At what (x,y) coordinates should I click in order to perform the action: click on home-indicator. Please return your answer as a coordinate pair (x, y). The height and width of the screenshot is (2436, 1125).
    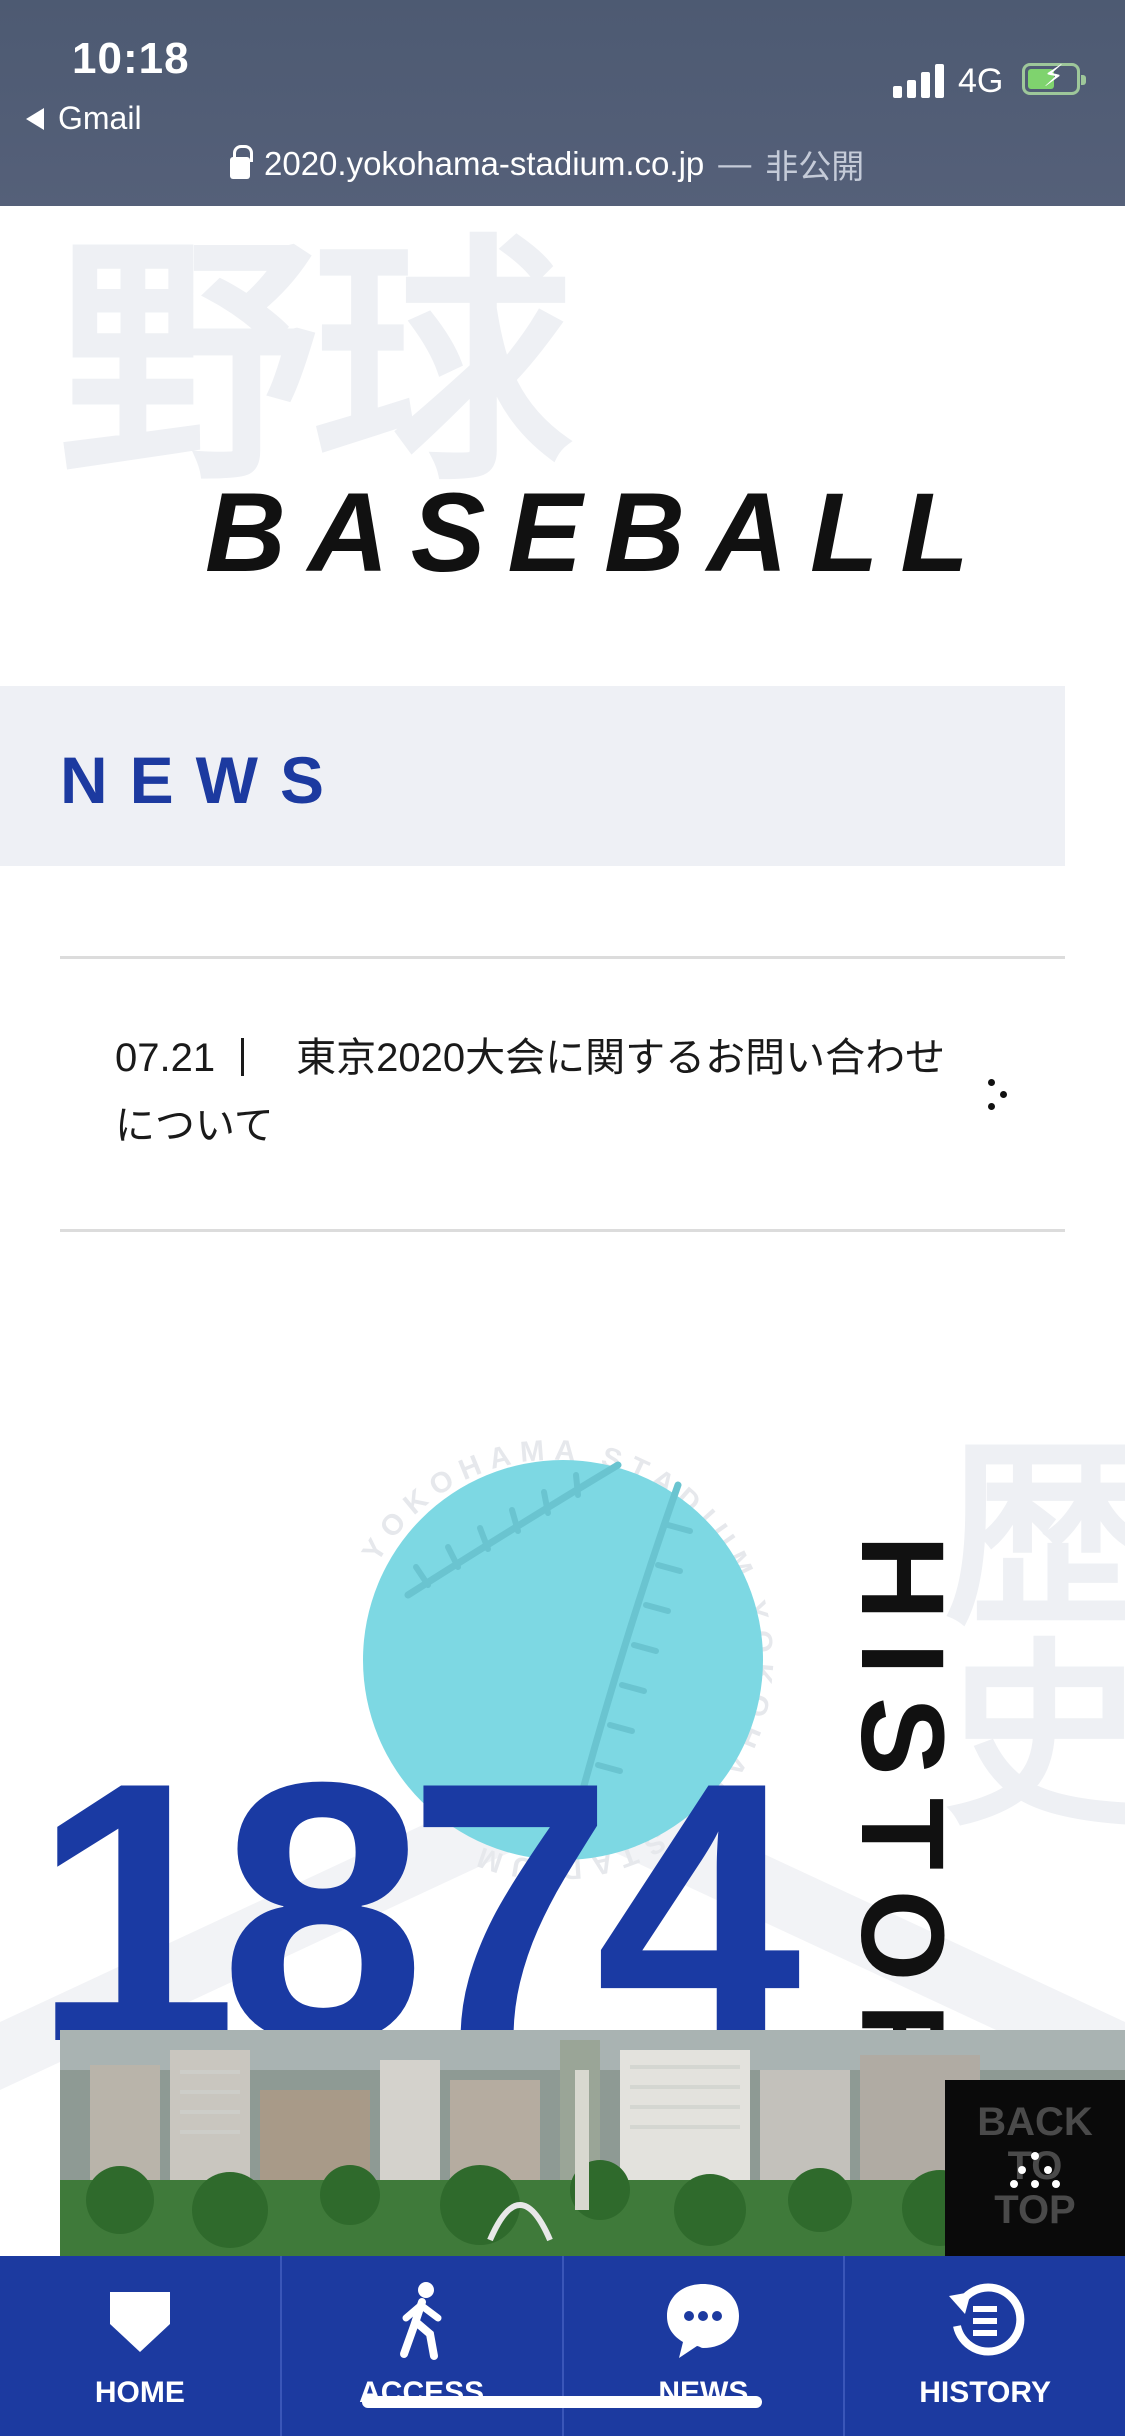
    Looking at the image, I should click on (562, 2402).